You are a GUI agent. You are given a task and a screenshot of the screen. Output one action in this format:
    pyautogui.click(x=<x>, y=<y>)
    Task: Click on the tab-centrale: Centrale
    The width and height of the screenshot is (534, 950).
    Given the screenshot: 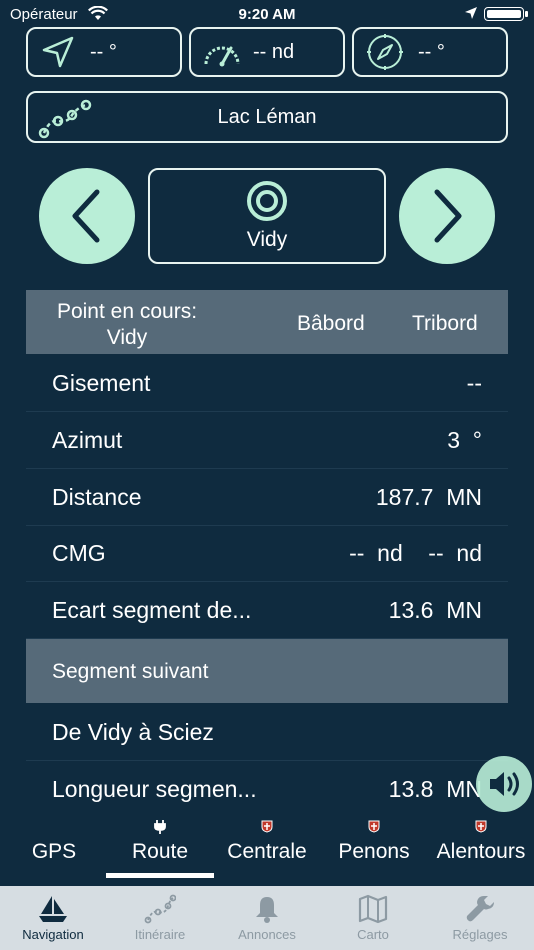 What is the action you would take?
    pyautogui.click(x=267, y=842)
    